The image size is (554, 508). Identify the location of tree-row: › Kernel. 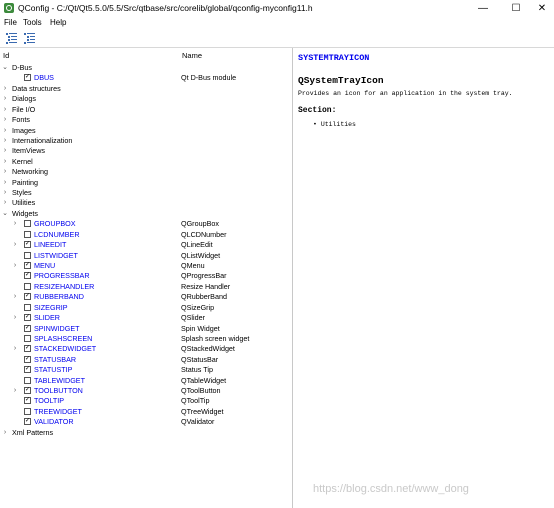
(146, 162).